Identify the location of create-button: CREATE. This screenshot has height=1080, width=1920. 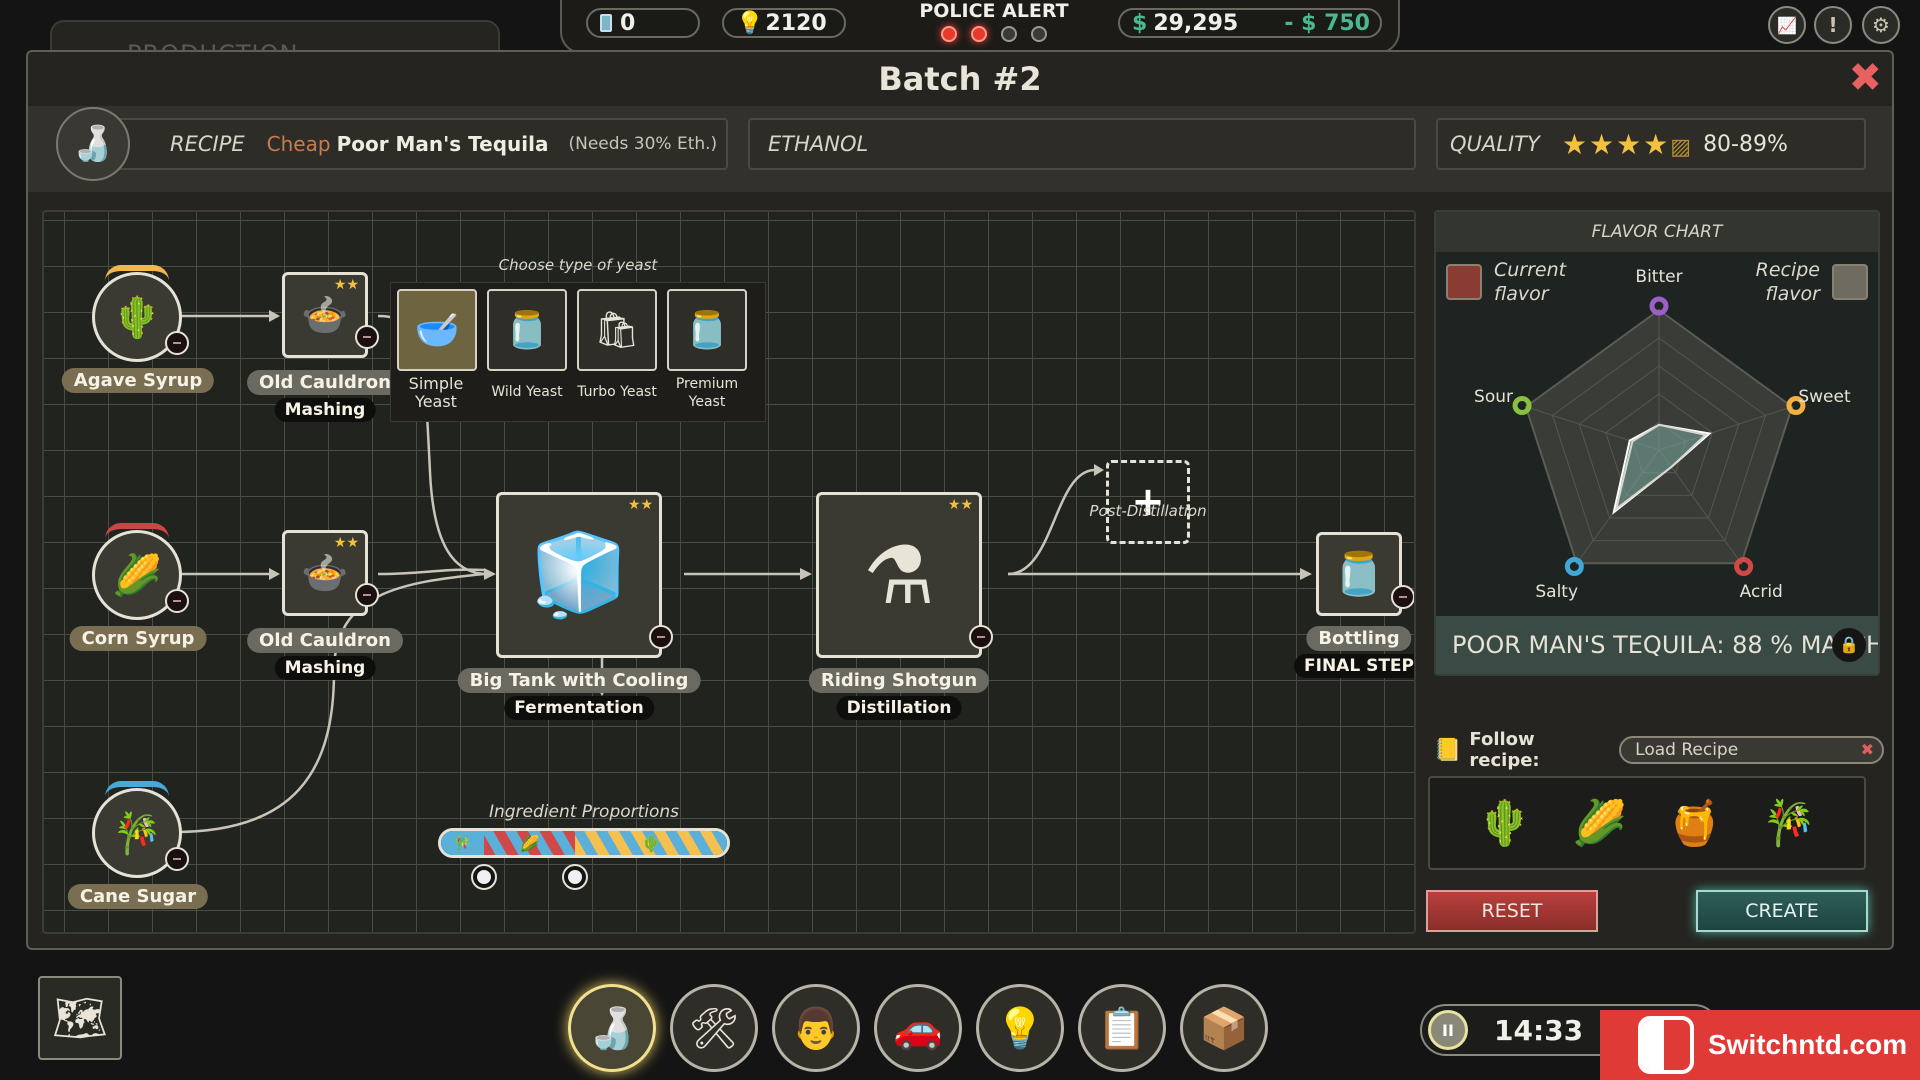
(1782, 911).